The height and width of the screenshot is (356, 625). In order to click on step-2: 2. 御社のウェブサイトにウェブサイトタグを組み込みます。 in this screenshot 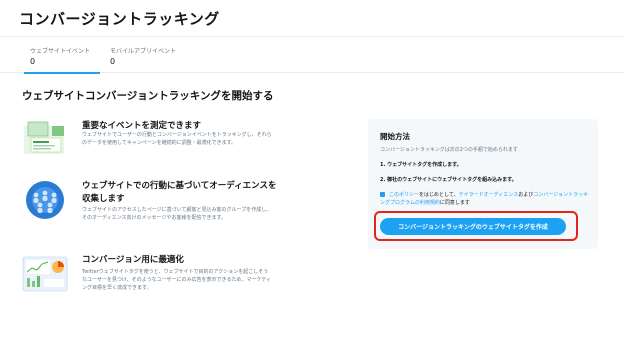, I will do `click(448, 180)`.